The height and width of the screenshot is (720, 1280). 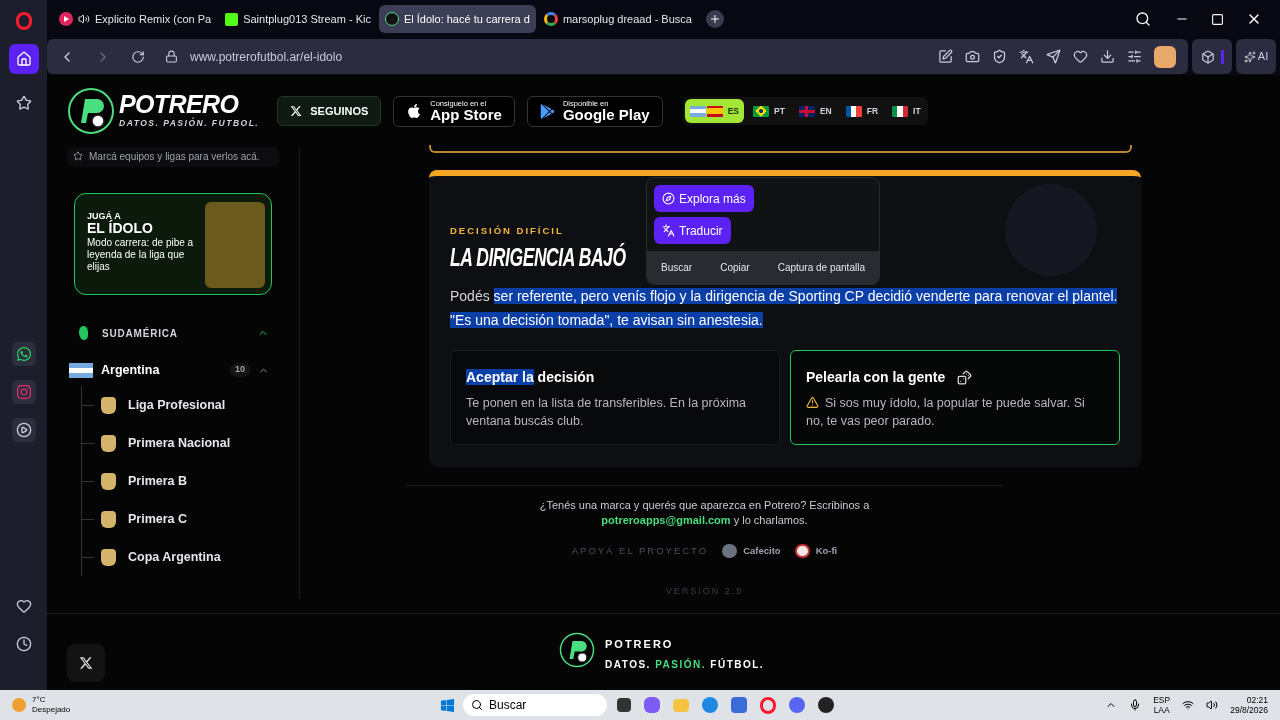 What do you see at coordinates (104, 216) in the screenshot?
I see `promo-kicker: JUGÁ A` at bounding box center [104, 216].